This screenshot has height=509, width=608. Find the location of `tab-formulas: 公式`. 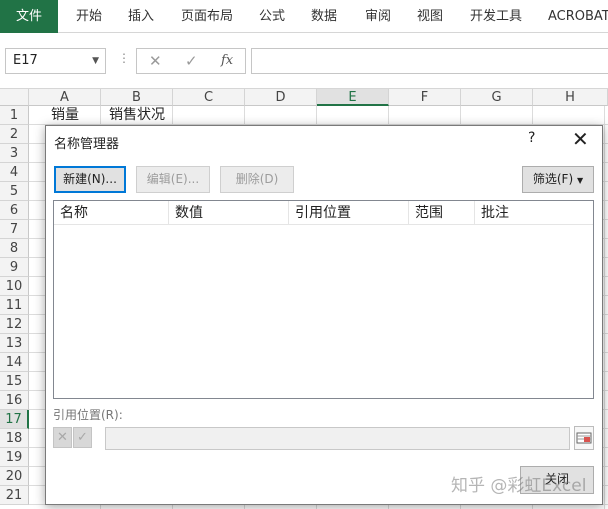

tab-formulas: 公式 is located at coordinates (272, 16).